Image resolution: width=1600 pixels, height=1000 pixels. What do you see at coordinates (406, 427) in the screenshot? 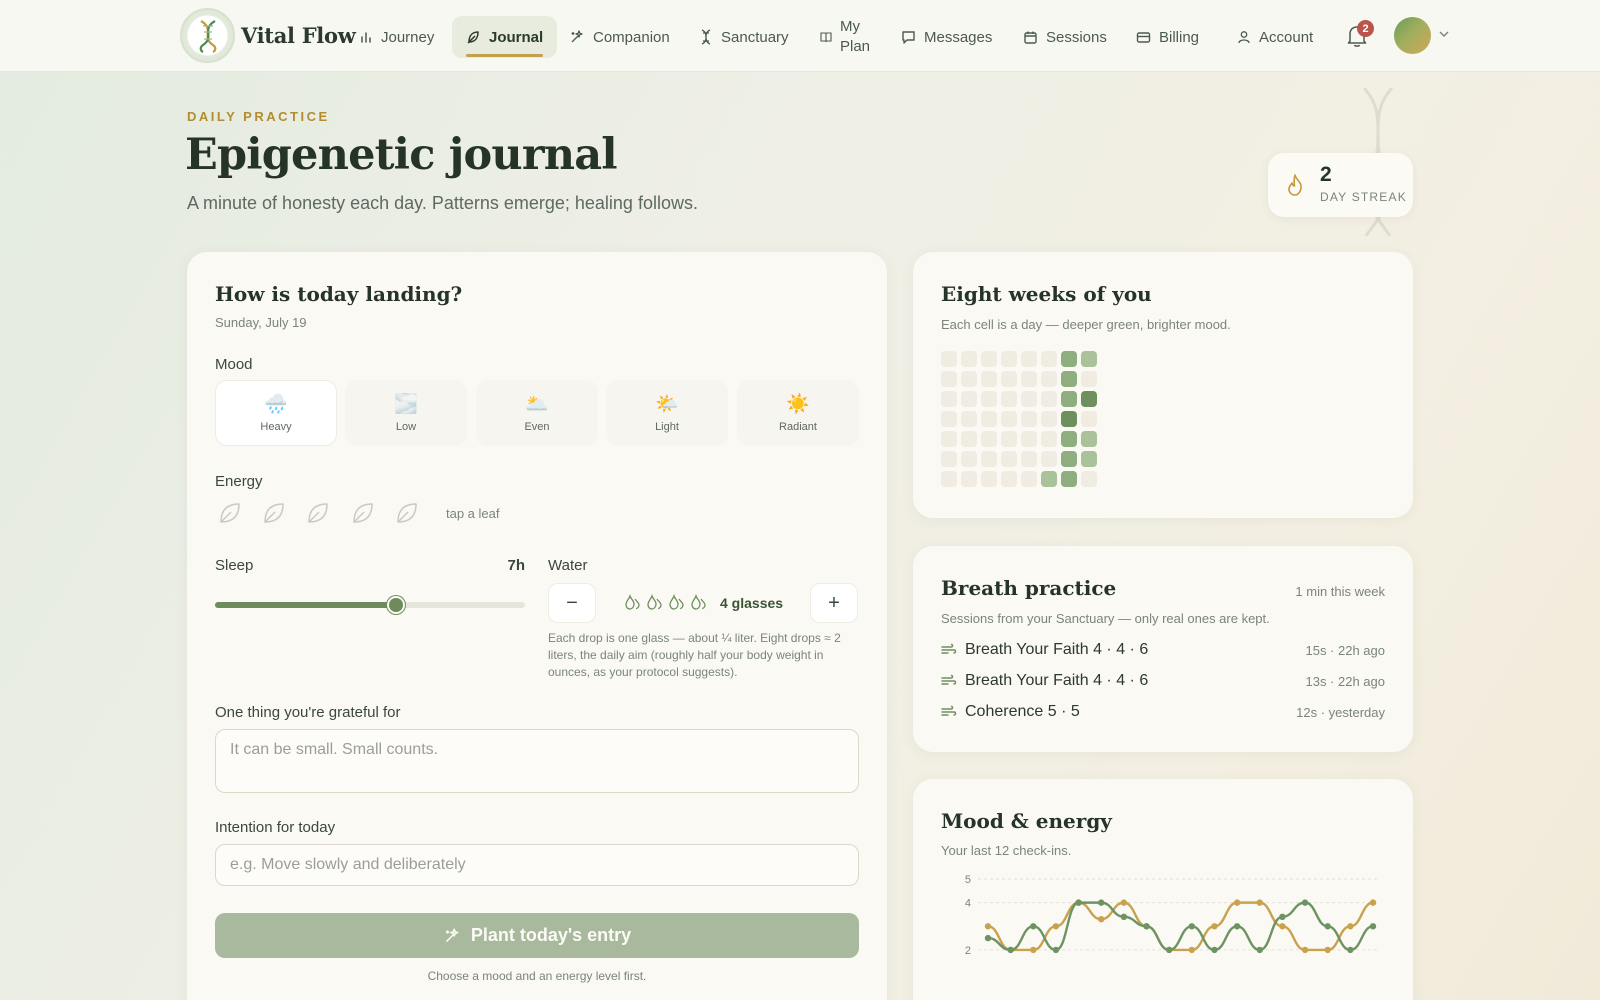
I see `mood-option-label: Low` at bounding box center [406, 427].